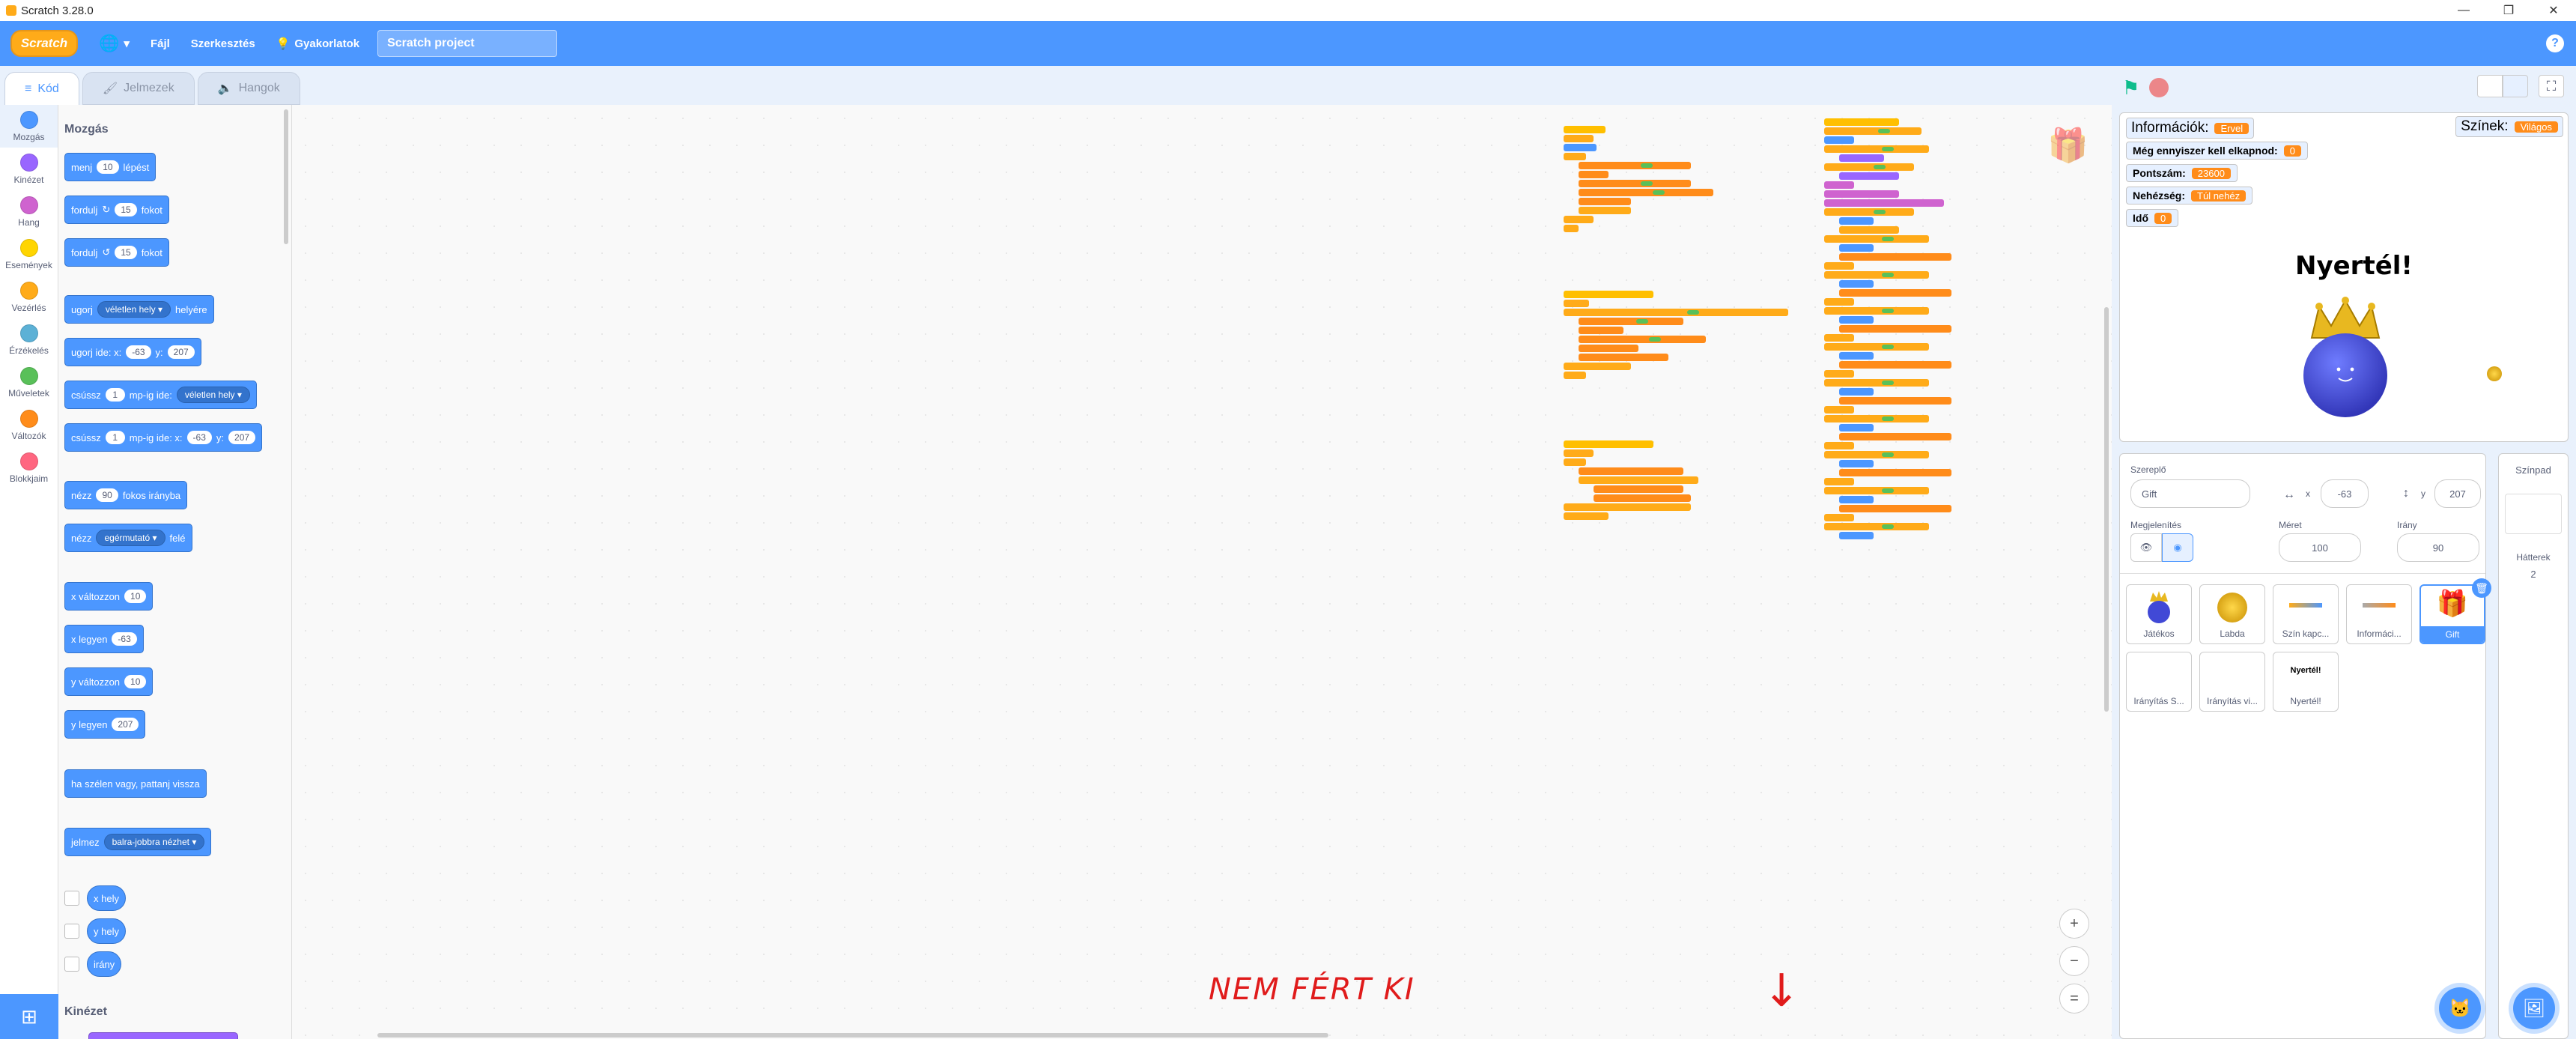 This screenshot has height=1039, width=2576. What do you see at coordinates (317, 44) in the screenshot?
I see `tutorials-menu: 💡 Gyakorlatok` at bounding box center [317, 44].